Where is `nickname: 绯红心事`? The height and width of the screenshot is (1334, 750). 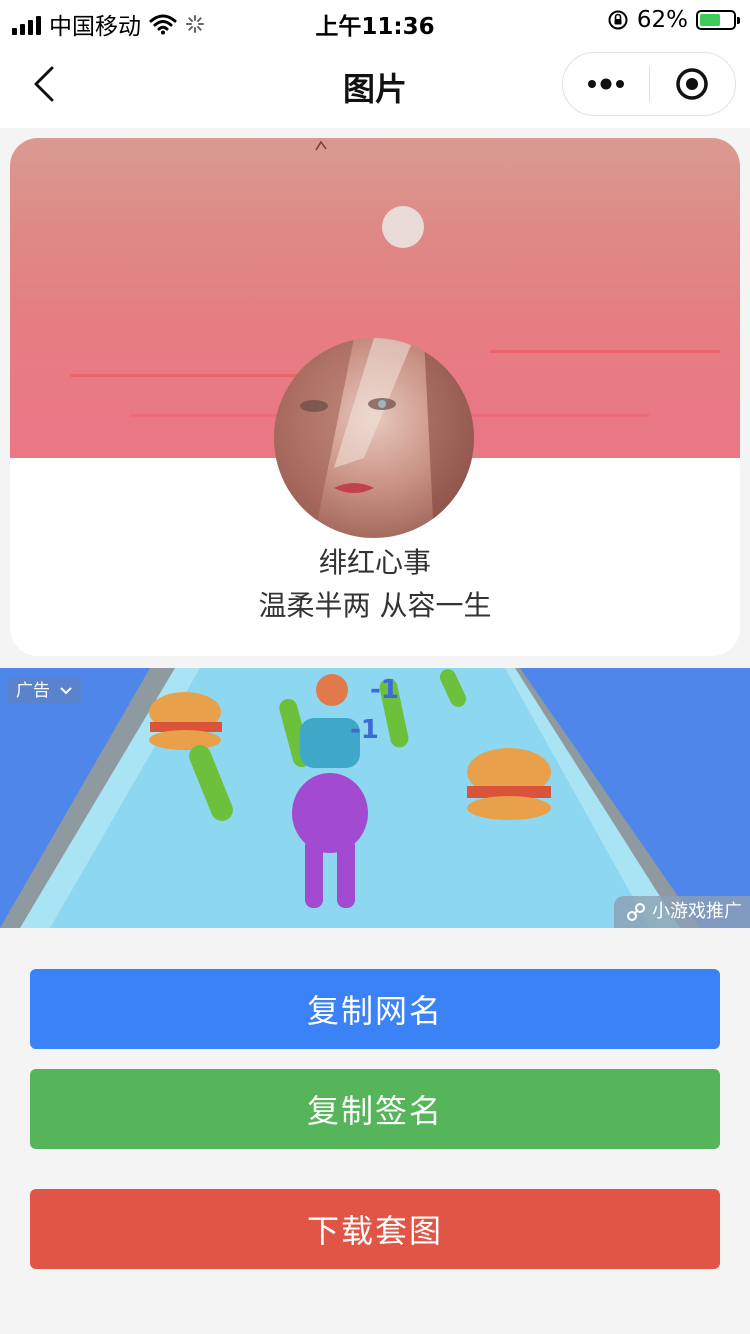
nickname: 绯红心事 is located at coordinates (374, 562).